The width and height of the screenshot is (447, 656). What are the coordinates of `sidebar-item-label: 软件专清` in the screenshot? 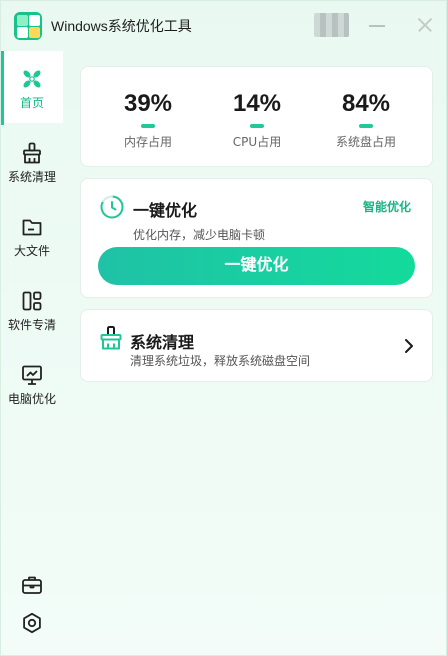 It's located at (31, 325).